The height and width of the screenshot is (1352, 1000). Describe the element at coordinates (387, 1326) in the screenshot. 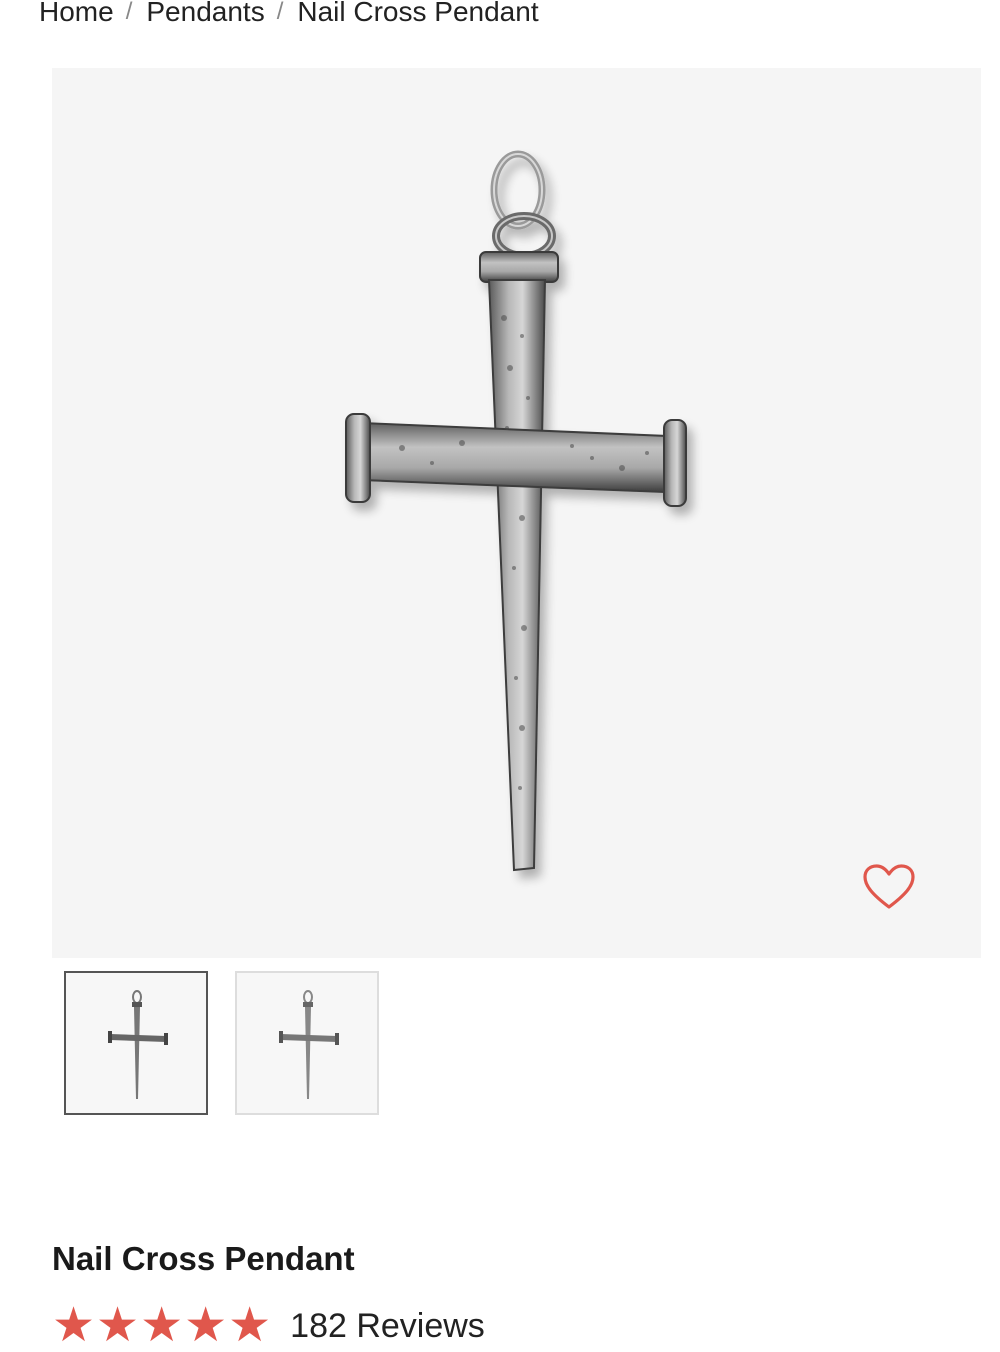

I see `reviews-link: 182 Reviews` at that location.